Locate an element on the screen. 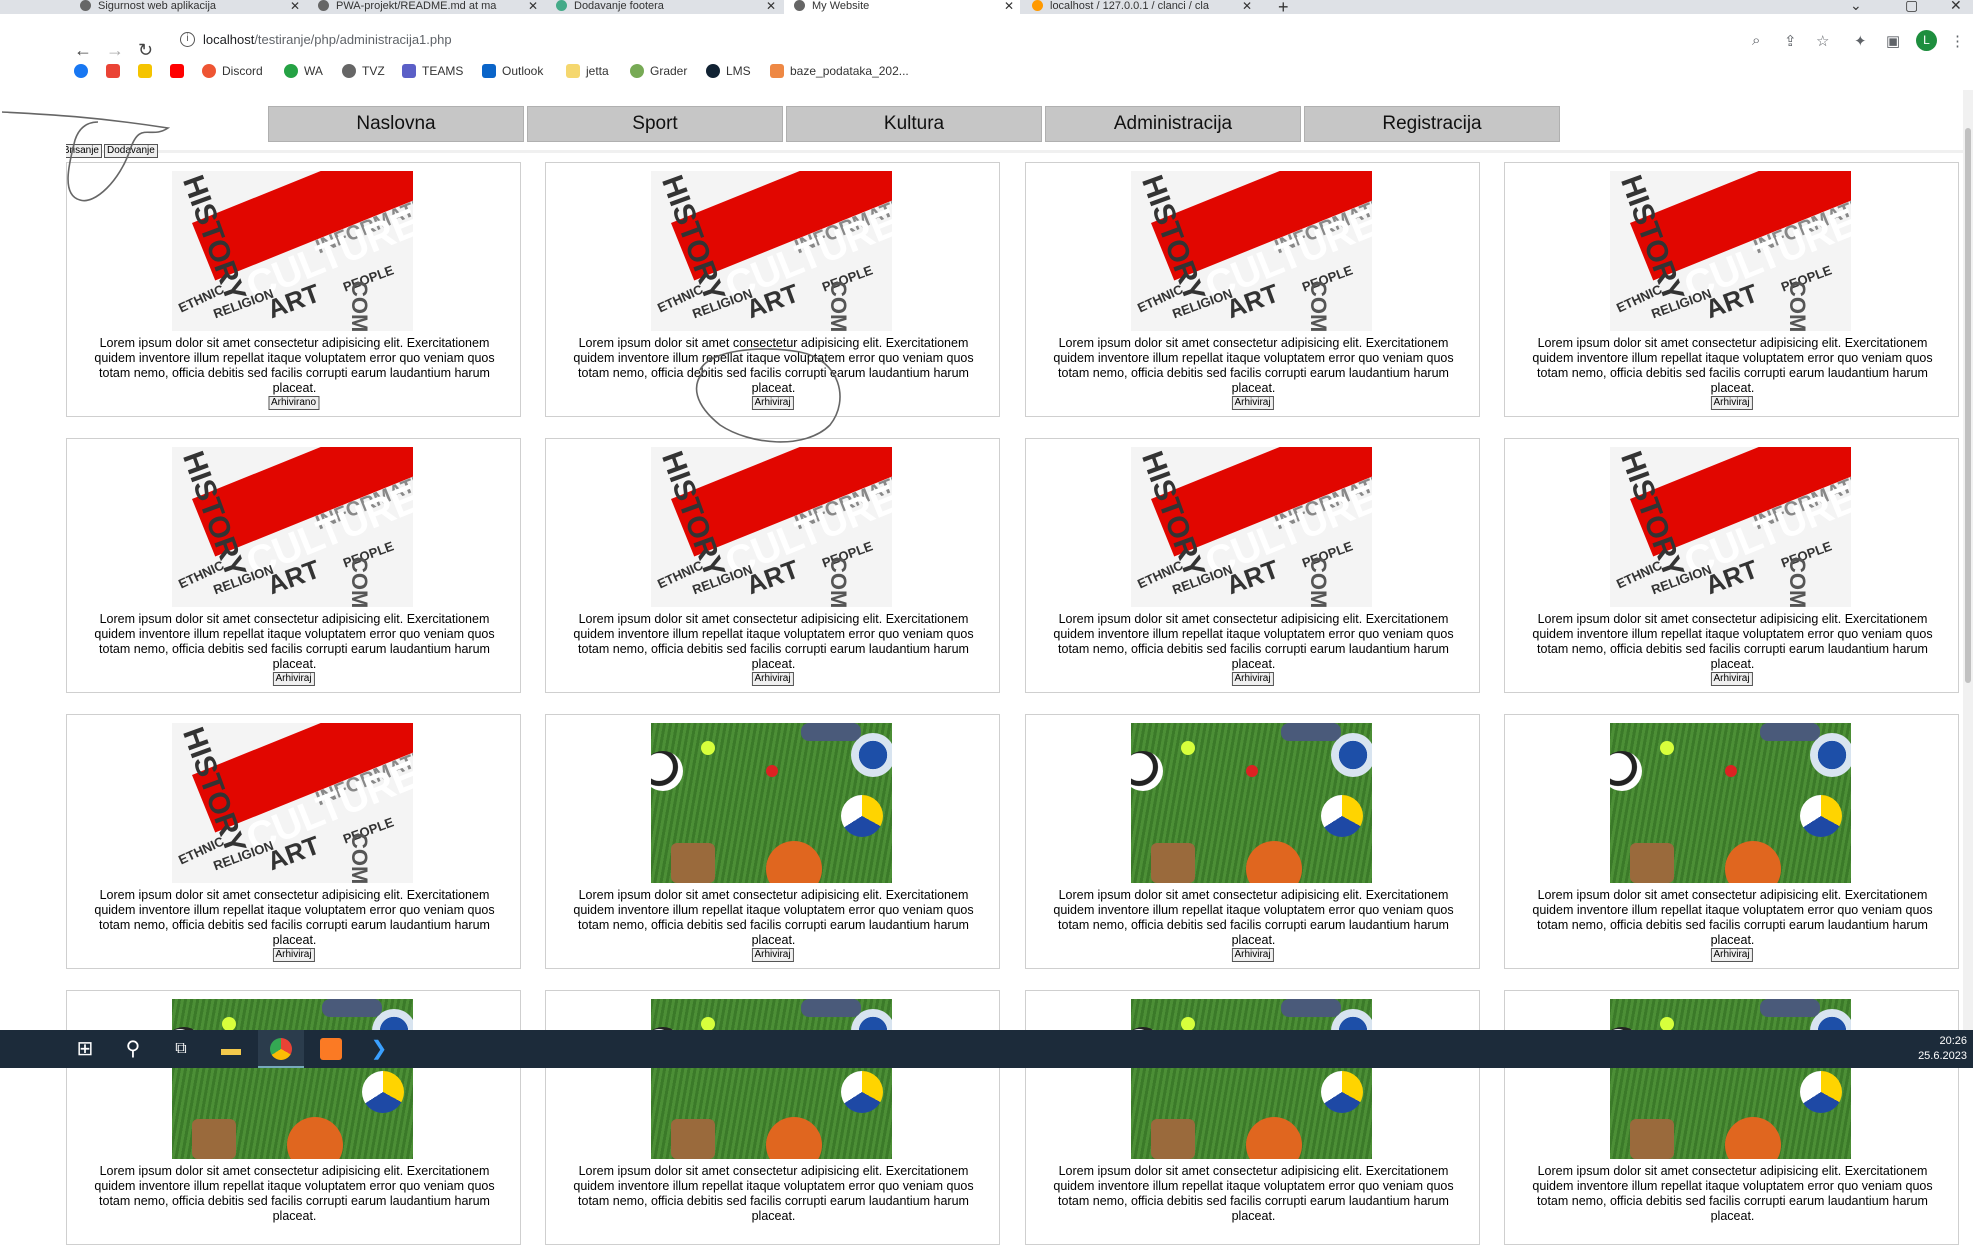 This screenshot has height=1245, width=1973. bookmark-outlook: Outlook is located at coordinates (512, 71).